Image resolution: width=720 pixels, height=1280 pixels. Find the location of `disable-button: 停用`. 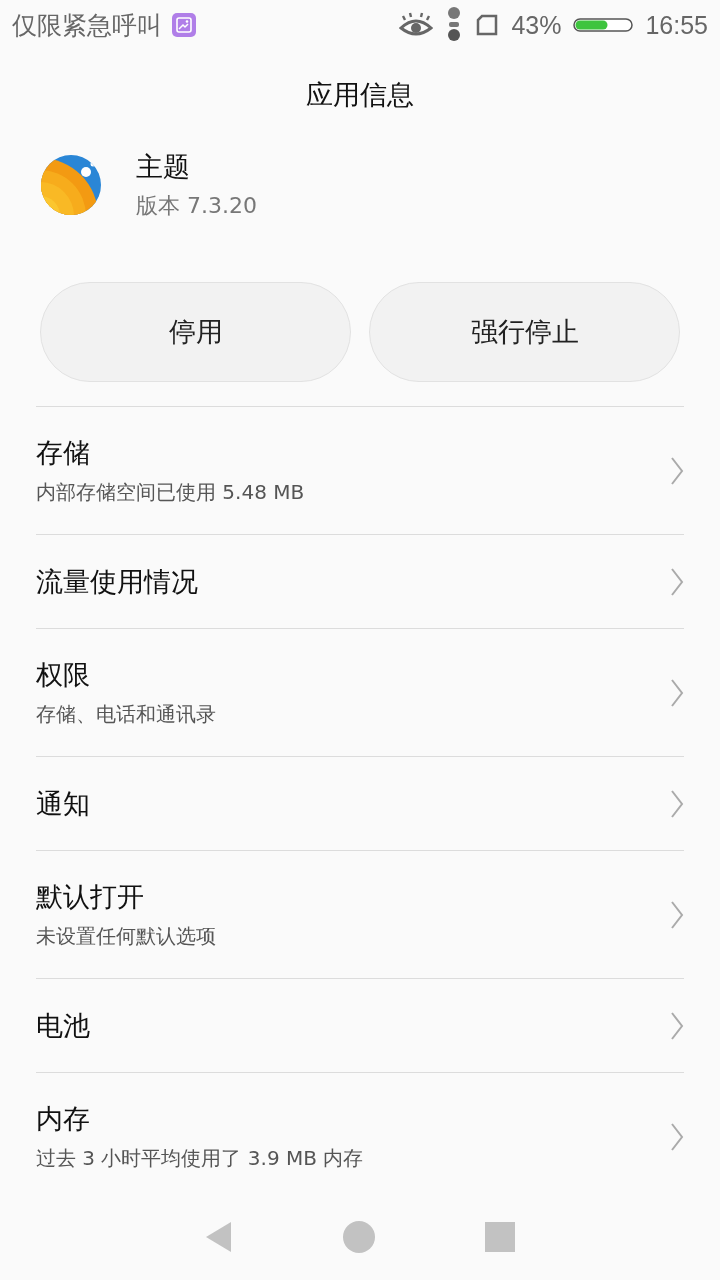

disable-button: 停用 is located at coordinates (195, 332).